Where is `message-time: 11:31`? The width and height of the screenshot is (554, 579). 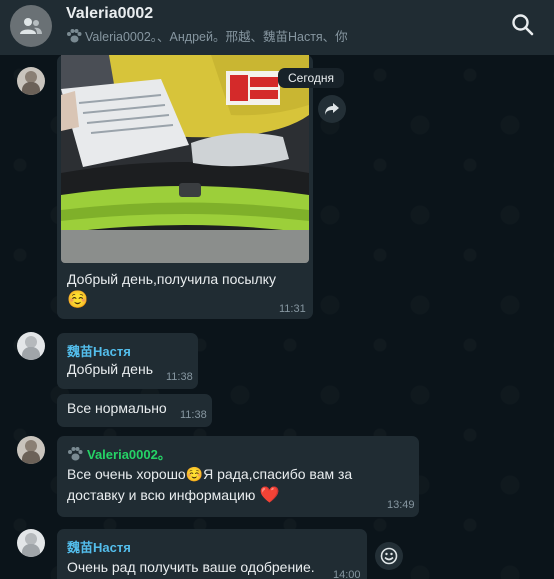
message-time: 11:31 is located at coordinates (292, 309).